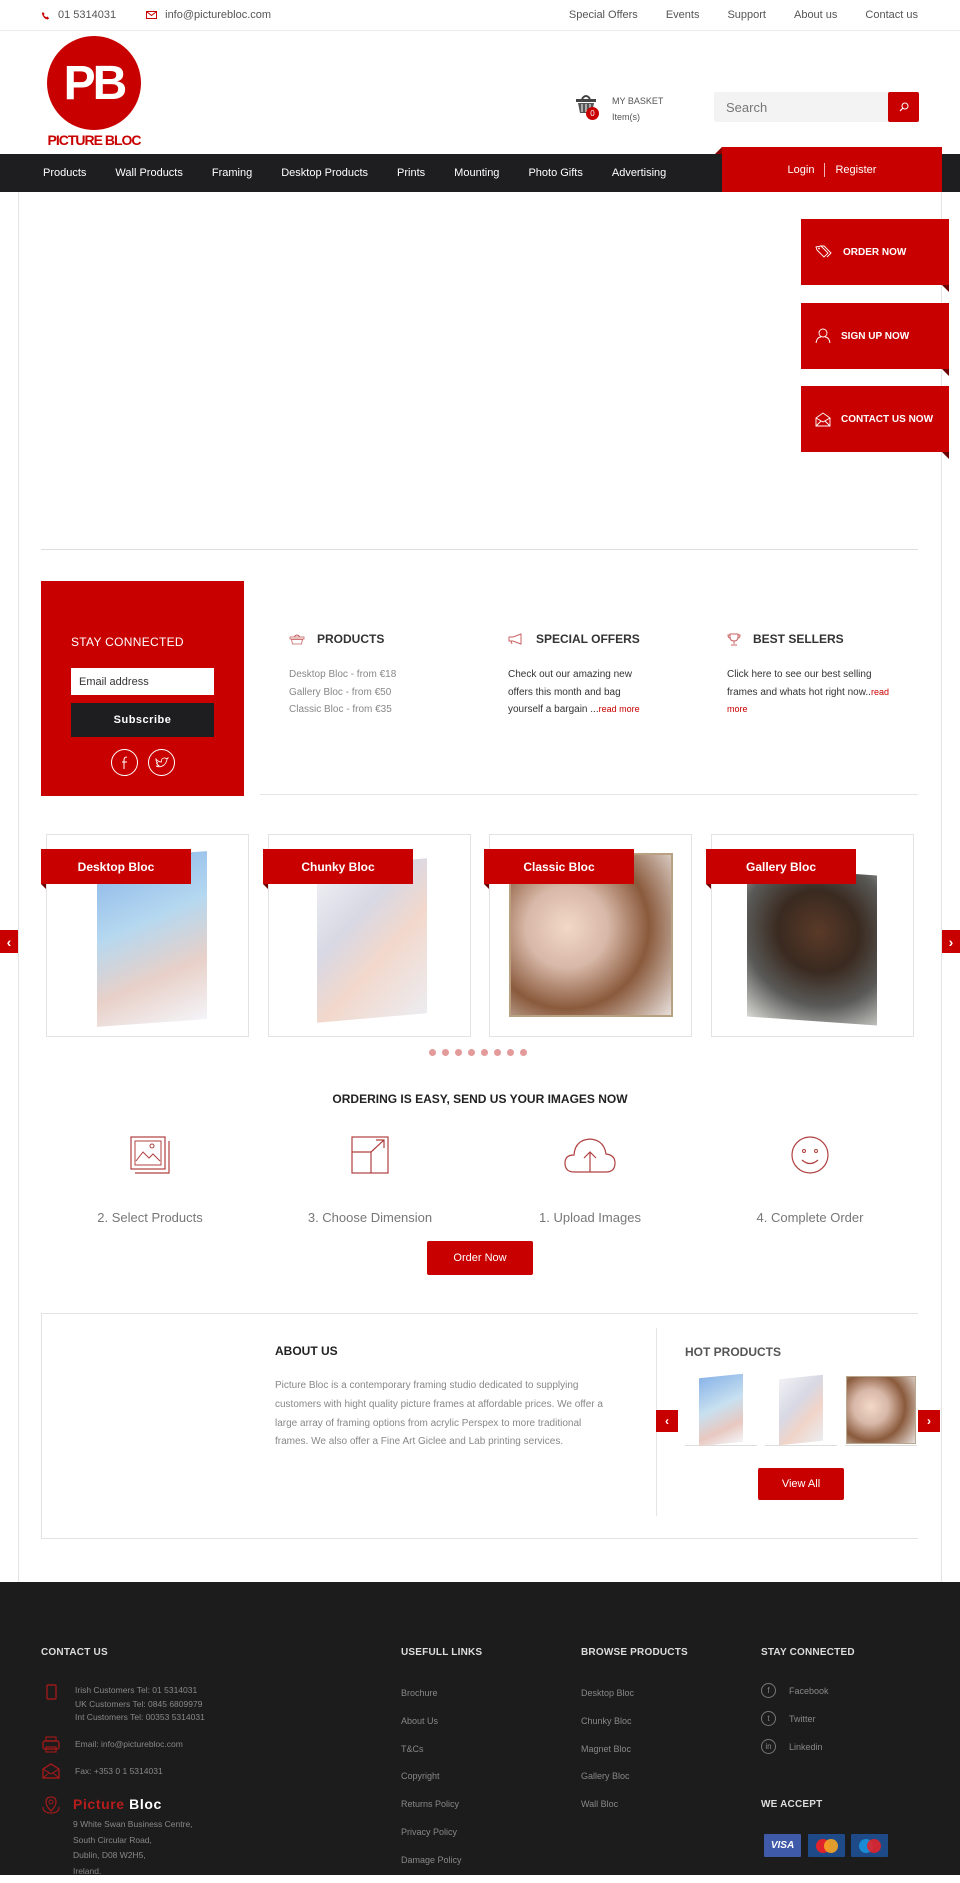  Describe the element at coordinates (667, 1421) in the screenshot. I see `hot-products-prev-button: ‹` at that location.